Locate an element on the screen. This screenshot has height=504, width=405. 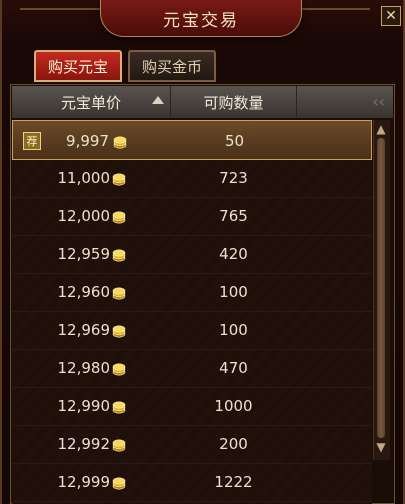
title-plate: 元宝交易 is located at coordinates (201, 18).